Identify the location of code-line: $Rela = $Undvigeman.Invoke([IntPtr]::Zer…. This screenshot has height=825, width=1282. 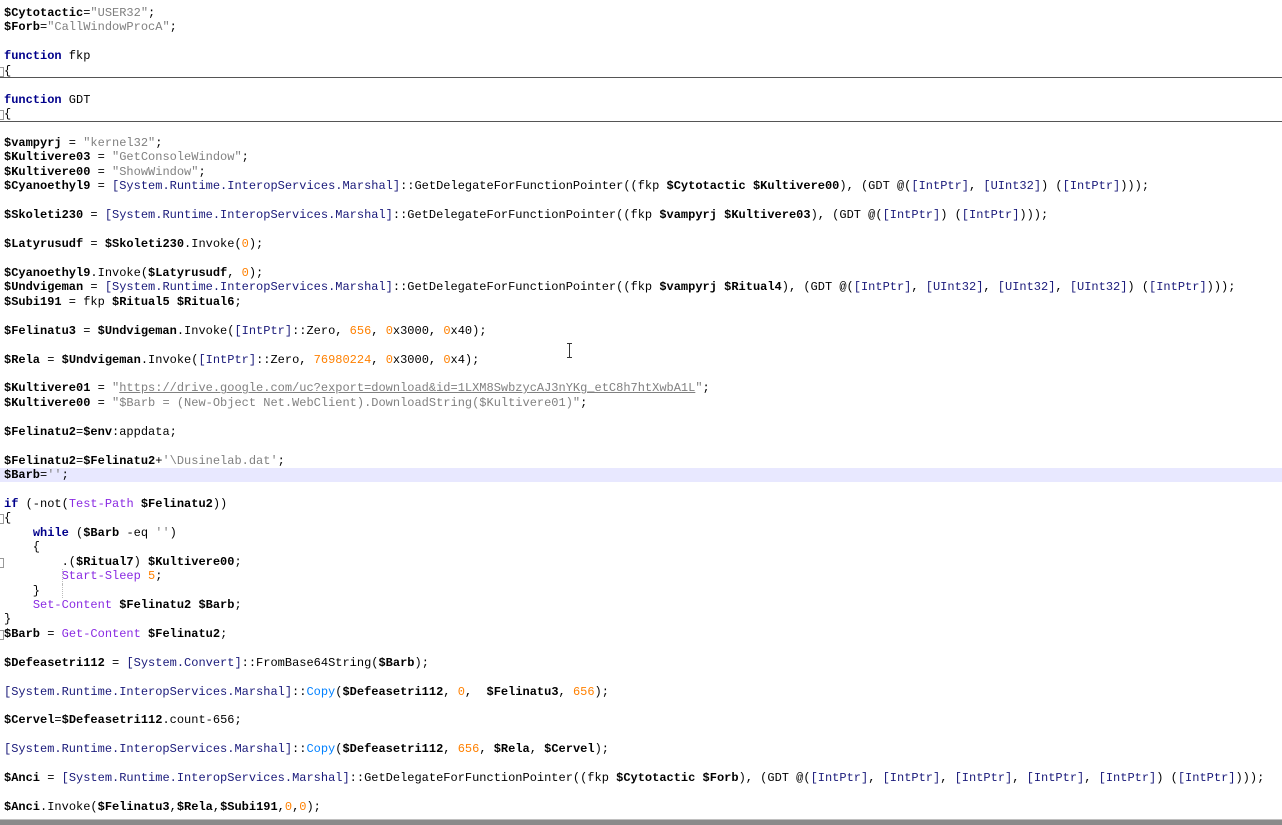
(641, 360).